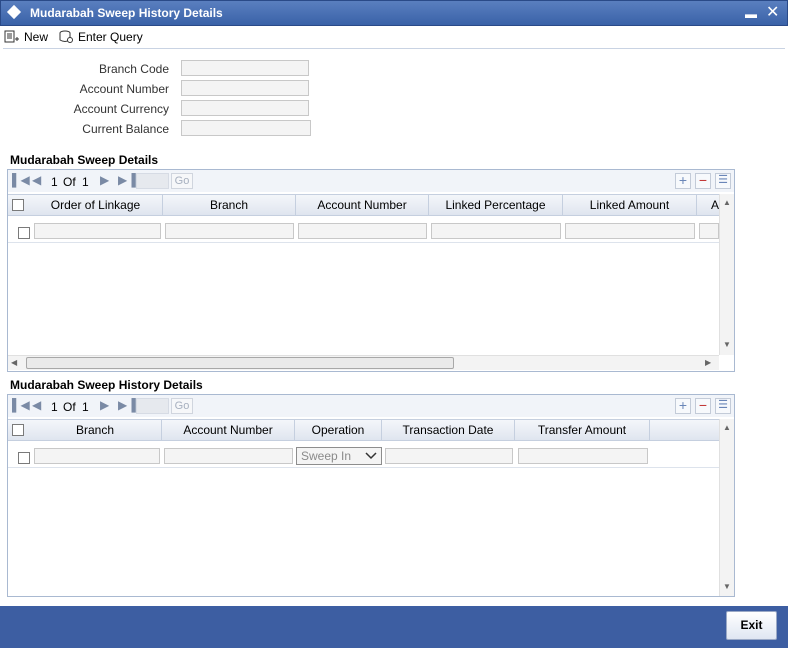  Describe the element at coordinates (125, 129) in the screenshot. I see `current-balance-label: Current Balance` at that location.